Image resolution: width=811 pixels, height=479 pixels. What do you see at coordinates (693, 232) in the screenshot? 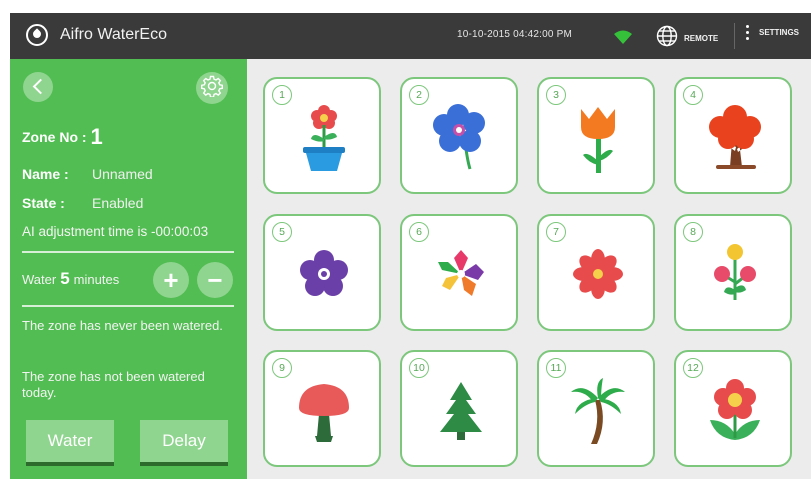
I see `zone-number-badge: 8` at bounding box center [693, 232].